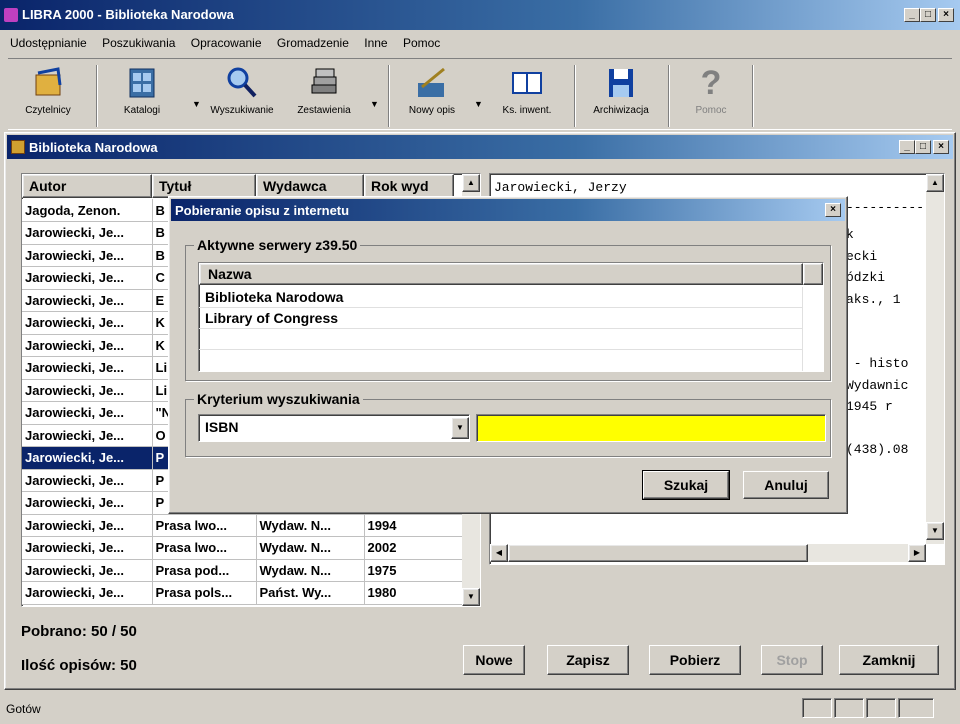 This screenshot has width=960, height=724. Describe the element at coordinates (877, 363) in the screenshot. I see `record-line: - histo` at that location.